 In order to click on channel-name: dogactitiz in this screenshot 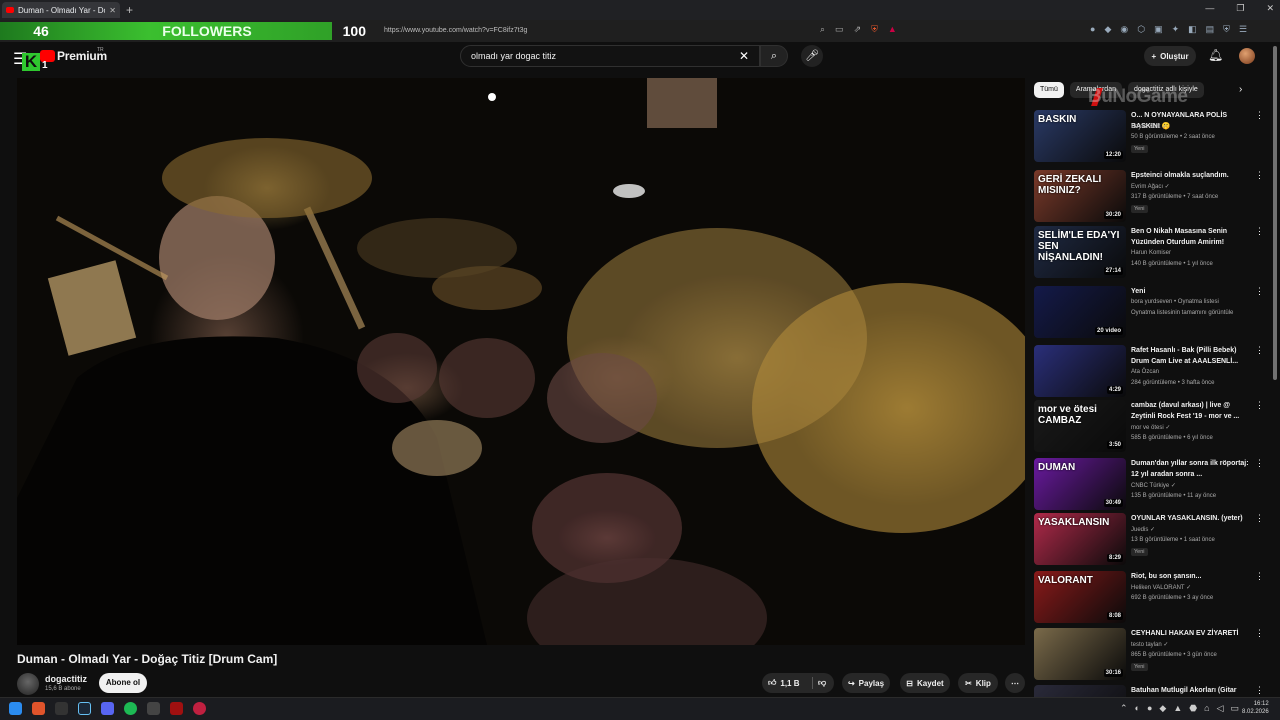, I will do `click(66, 679)`.